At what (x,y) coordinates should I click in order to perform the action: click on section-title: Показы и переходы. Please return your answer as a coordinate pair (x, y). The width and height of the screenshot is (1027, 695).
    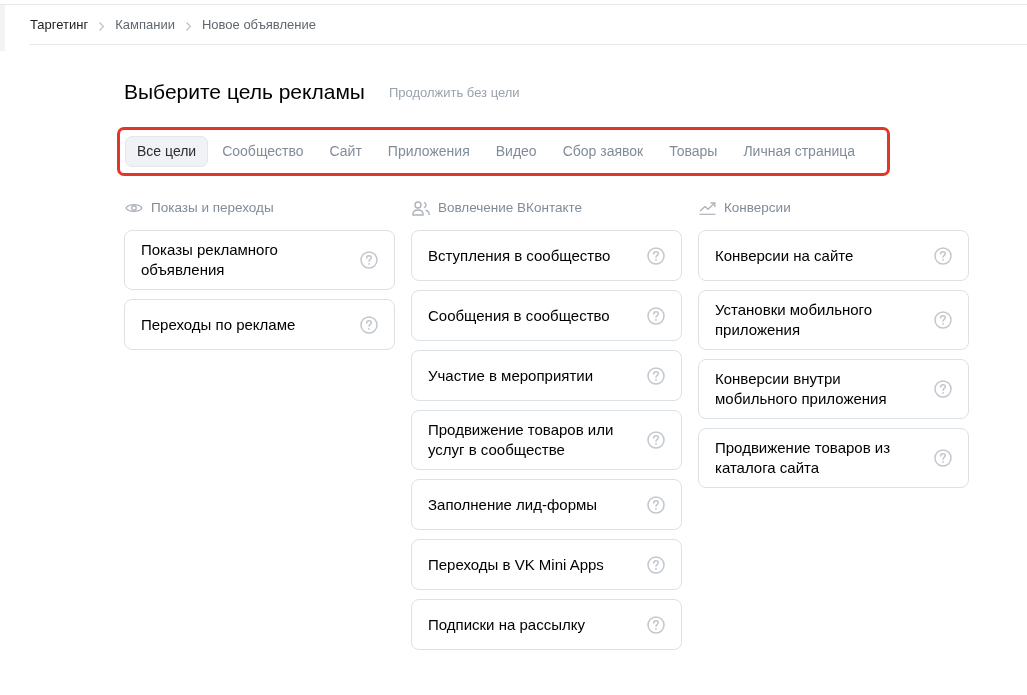
    Looking at the image, I should click on (212, 207).